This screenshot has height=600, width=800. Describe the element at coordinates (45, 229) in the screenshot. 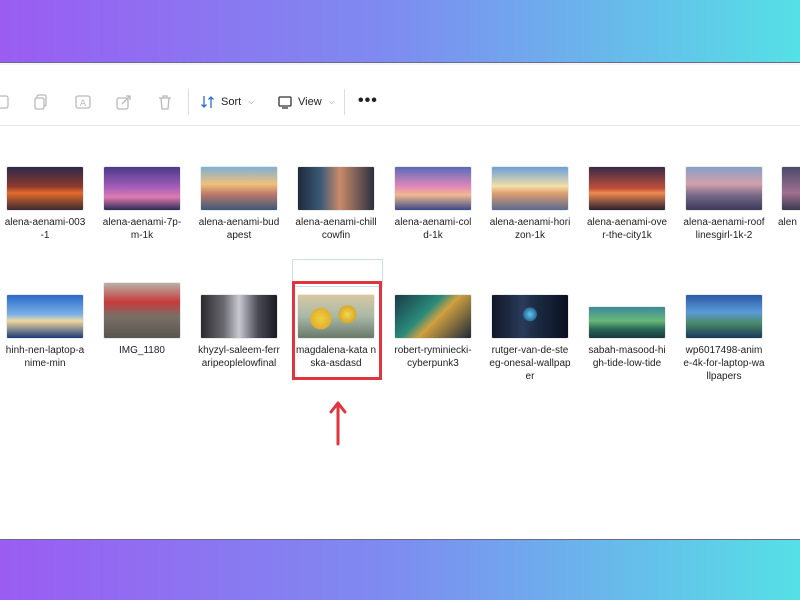

I see `file-name: alena-aenami-003-1` at that location.